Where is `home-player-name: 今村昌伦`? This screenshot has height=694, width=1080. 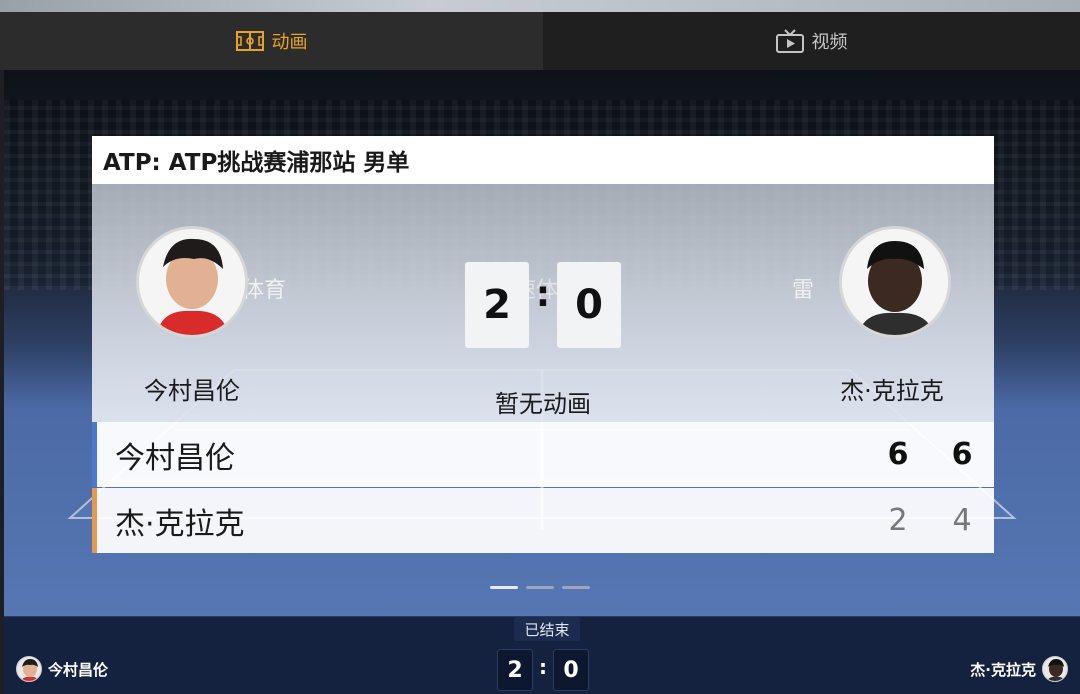 home-player-name: 今村昌伦 is located at coordinates (192, 391).